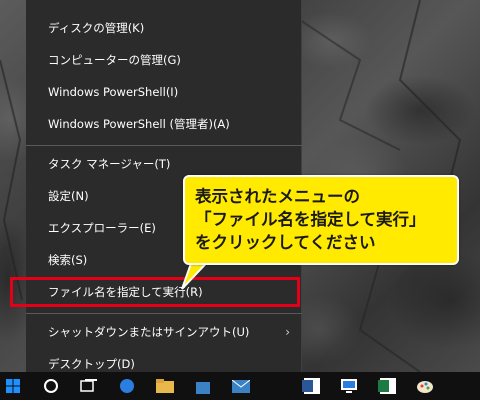 This screenshot has height=400, width=480. I want to click on cortana-icon, so click(51, 386).